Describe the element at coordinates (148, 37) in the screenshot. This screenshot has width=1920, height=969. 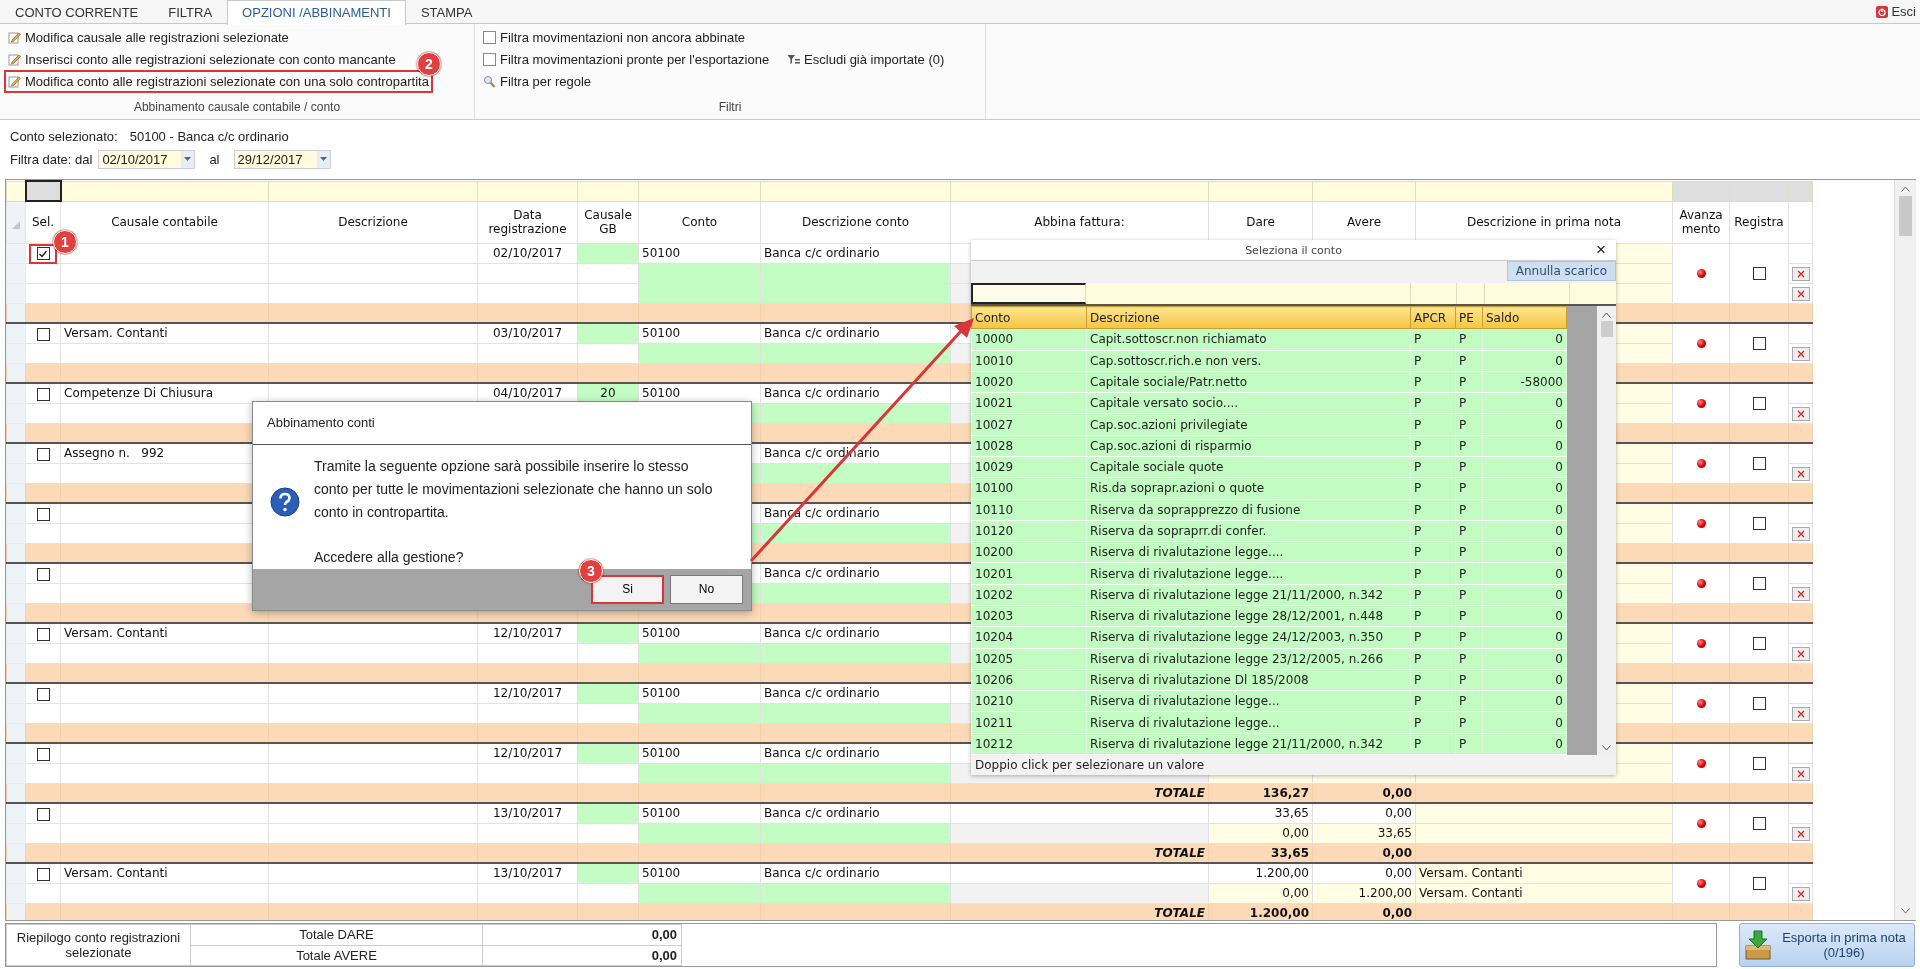
I see `ribbon-action: Modifica causale alle registrazioni selezionate` at that location.